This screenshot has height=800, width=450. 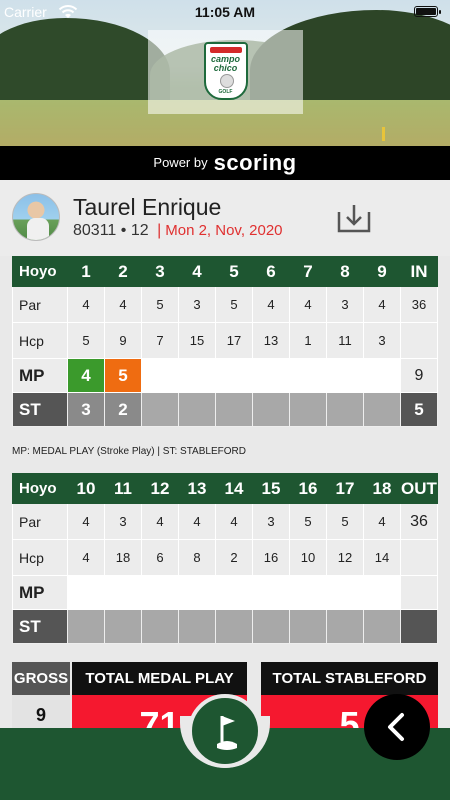 What do you see at coordinates (225, 557) in the screenshot?
I see `hcp-row: Hcp 4 18 6 8 2 16 10 12 14` at bounding box center [225, 557].